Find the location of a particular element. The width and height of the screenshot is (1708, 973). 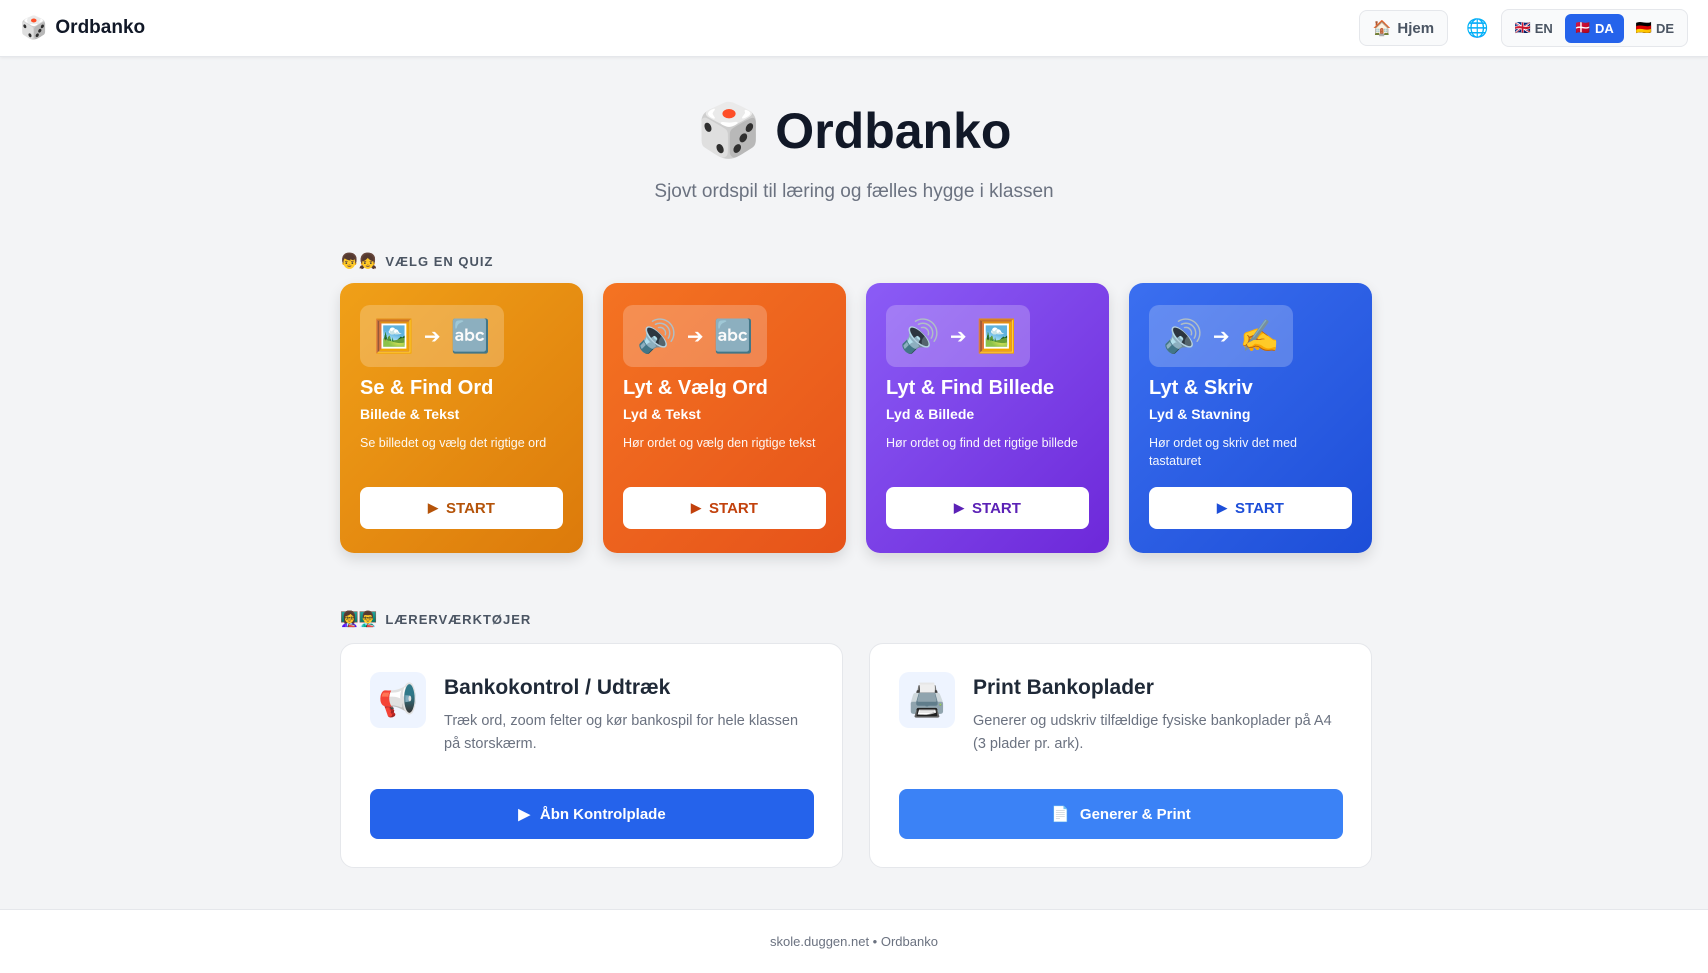

teachers-icon: 👩‍🏫👨‍🏫 is located at coordinates (359, 619).